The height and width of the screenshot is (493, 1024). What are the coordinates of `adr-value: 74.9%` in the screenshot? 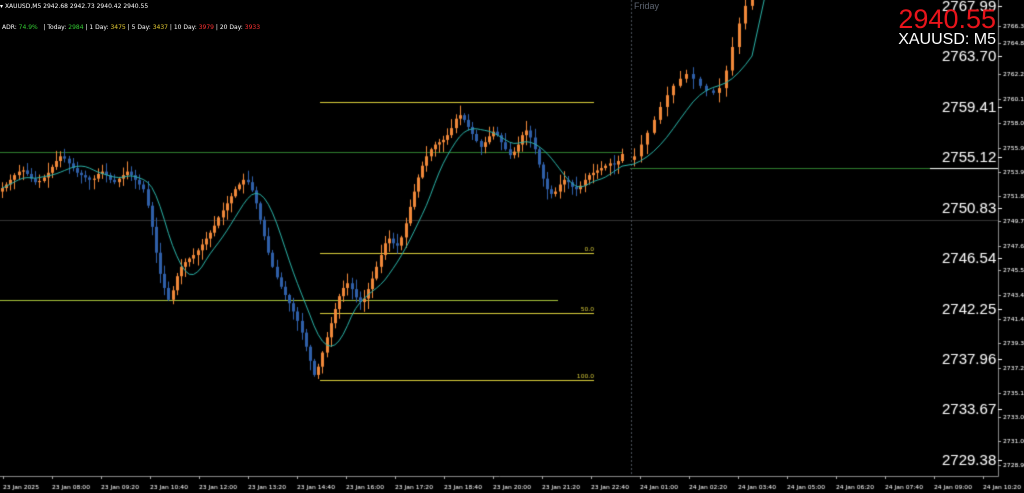 It's located at (28, 27).